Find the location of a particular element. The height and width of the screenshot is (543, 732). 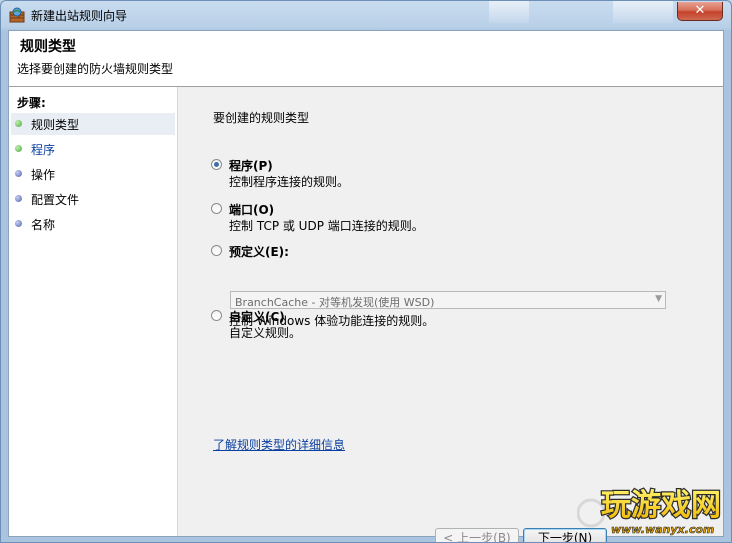

option-desc: 自定义规则。 is located at coordinates (265, 333).